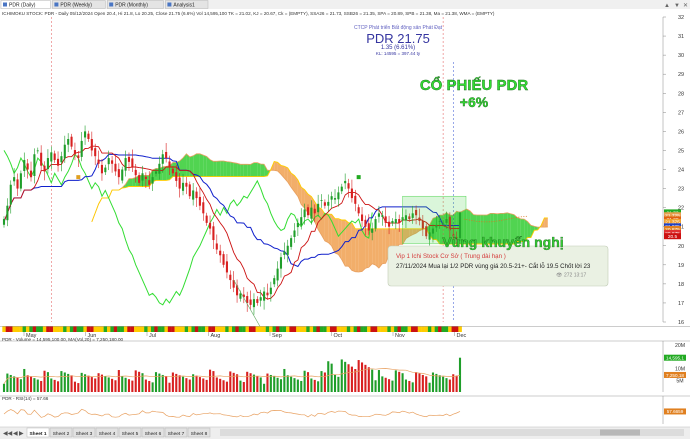 The width and height of the screenshot is (690, 444). Describe the element at coordinates (681, 266) in the screenshot. I see `y-tick-label: 19` at that location.